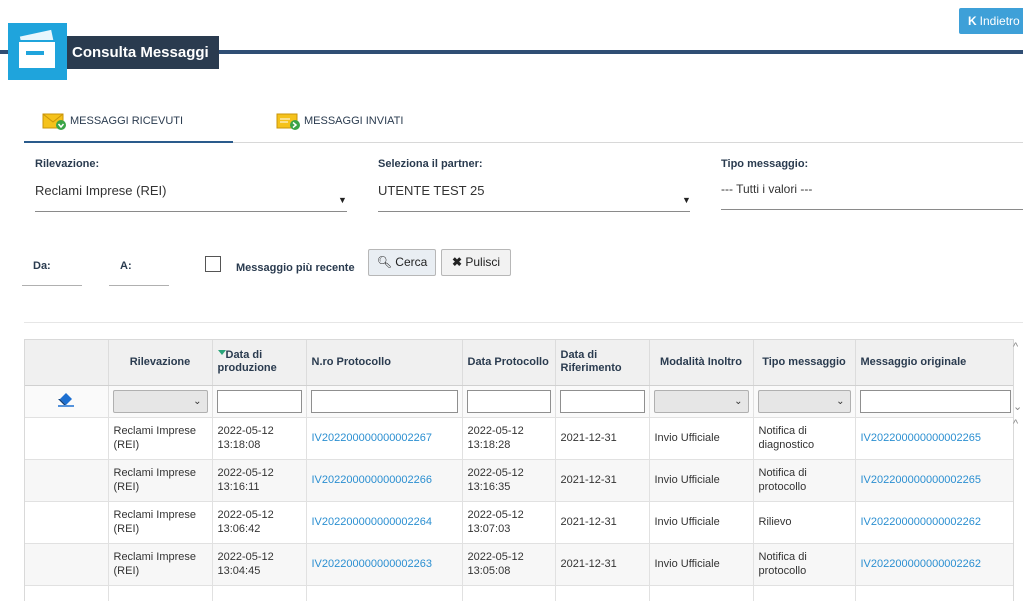 Image resolution: width=1023 pixels, height=601 pixels. Describe the element at coordinates (457, 262) in the screenshot. I see `close-icon: ✖` at that location.